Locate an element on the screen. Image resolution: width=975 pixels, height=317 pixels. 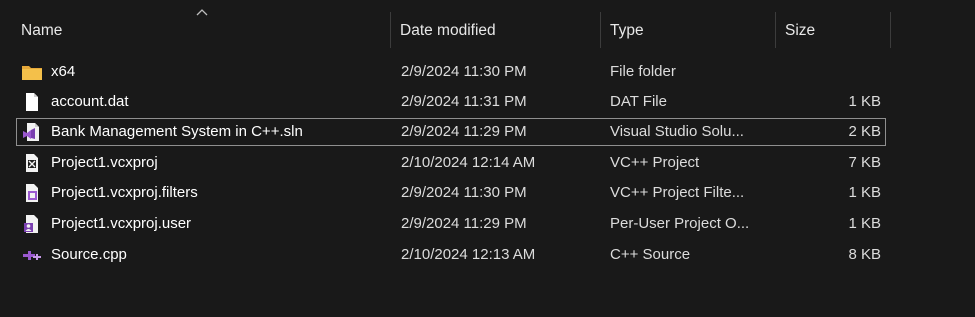
file-name: Project1.vcxproj.user is located at coordinates (121, 223).